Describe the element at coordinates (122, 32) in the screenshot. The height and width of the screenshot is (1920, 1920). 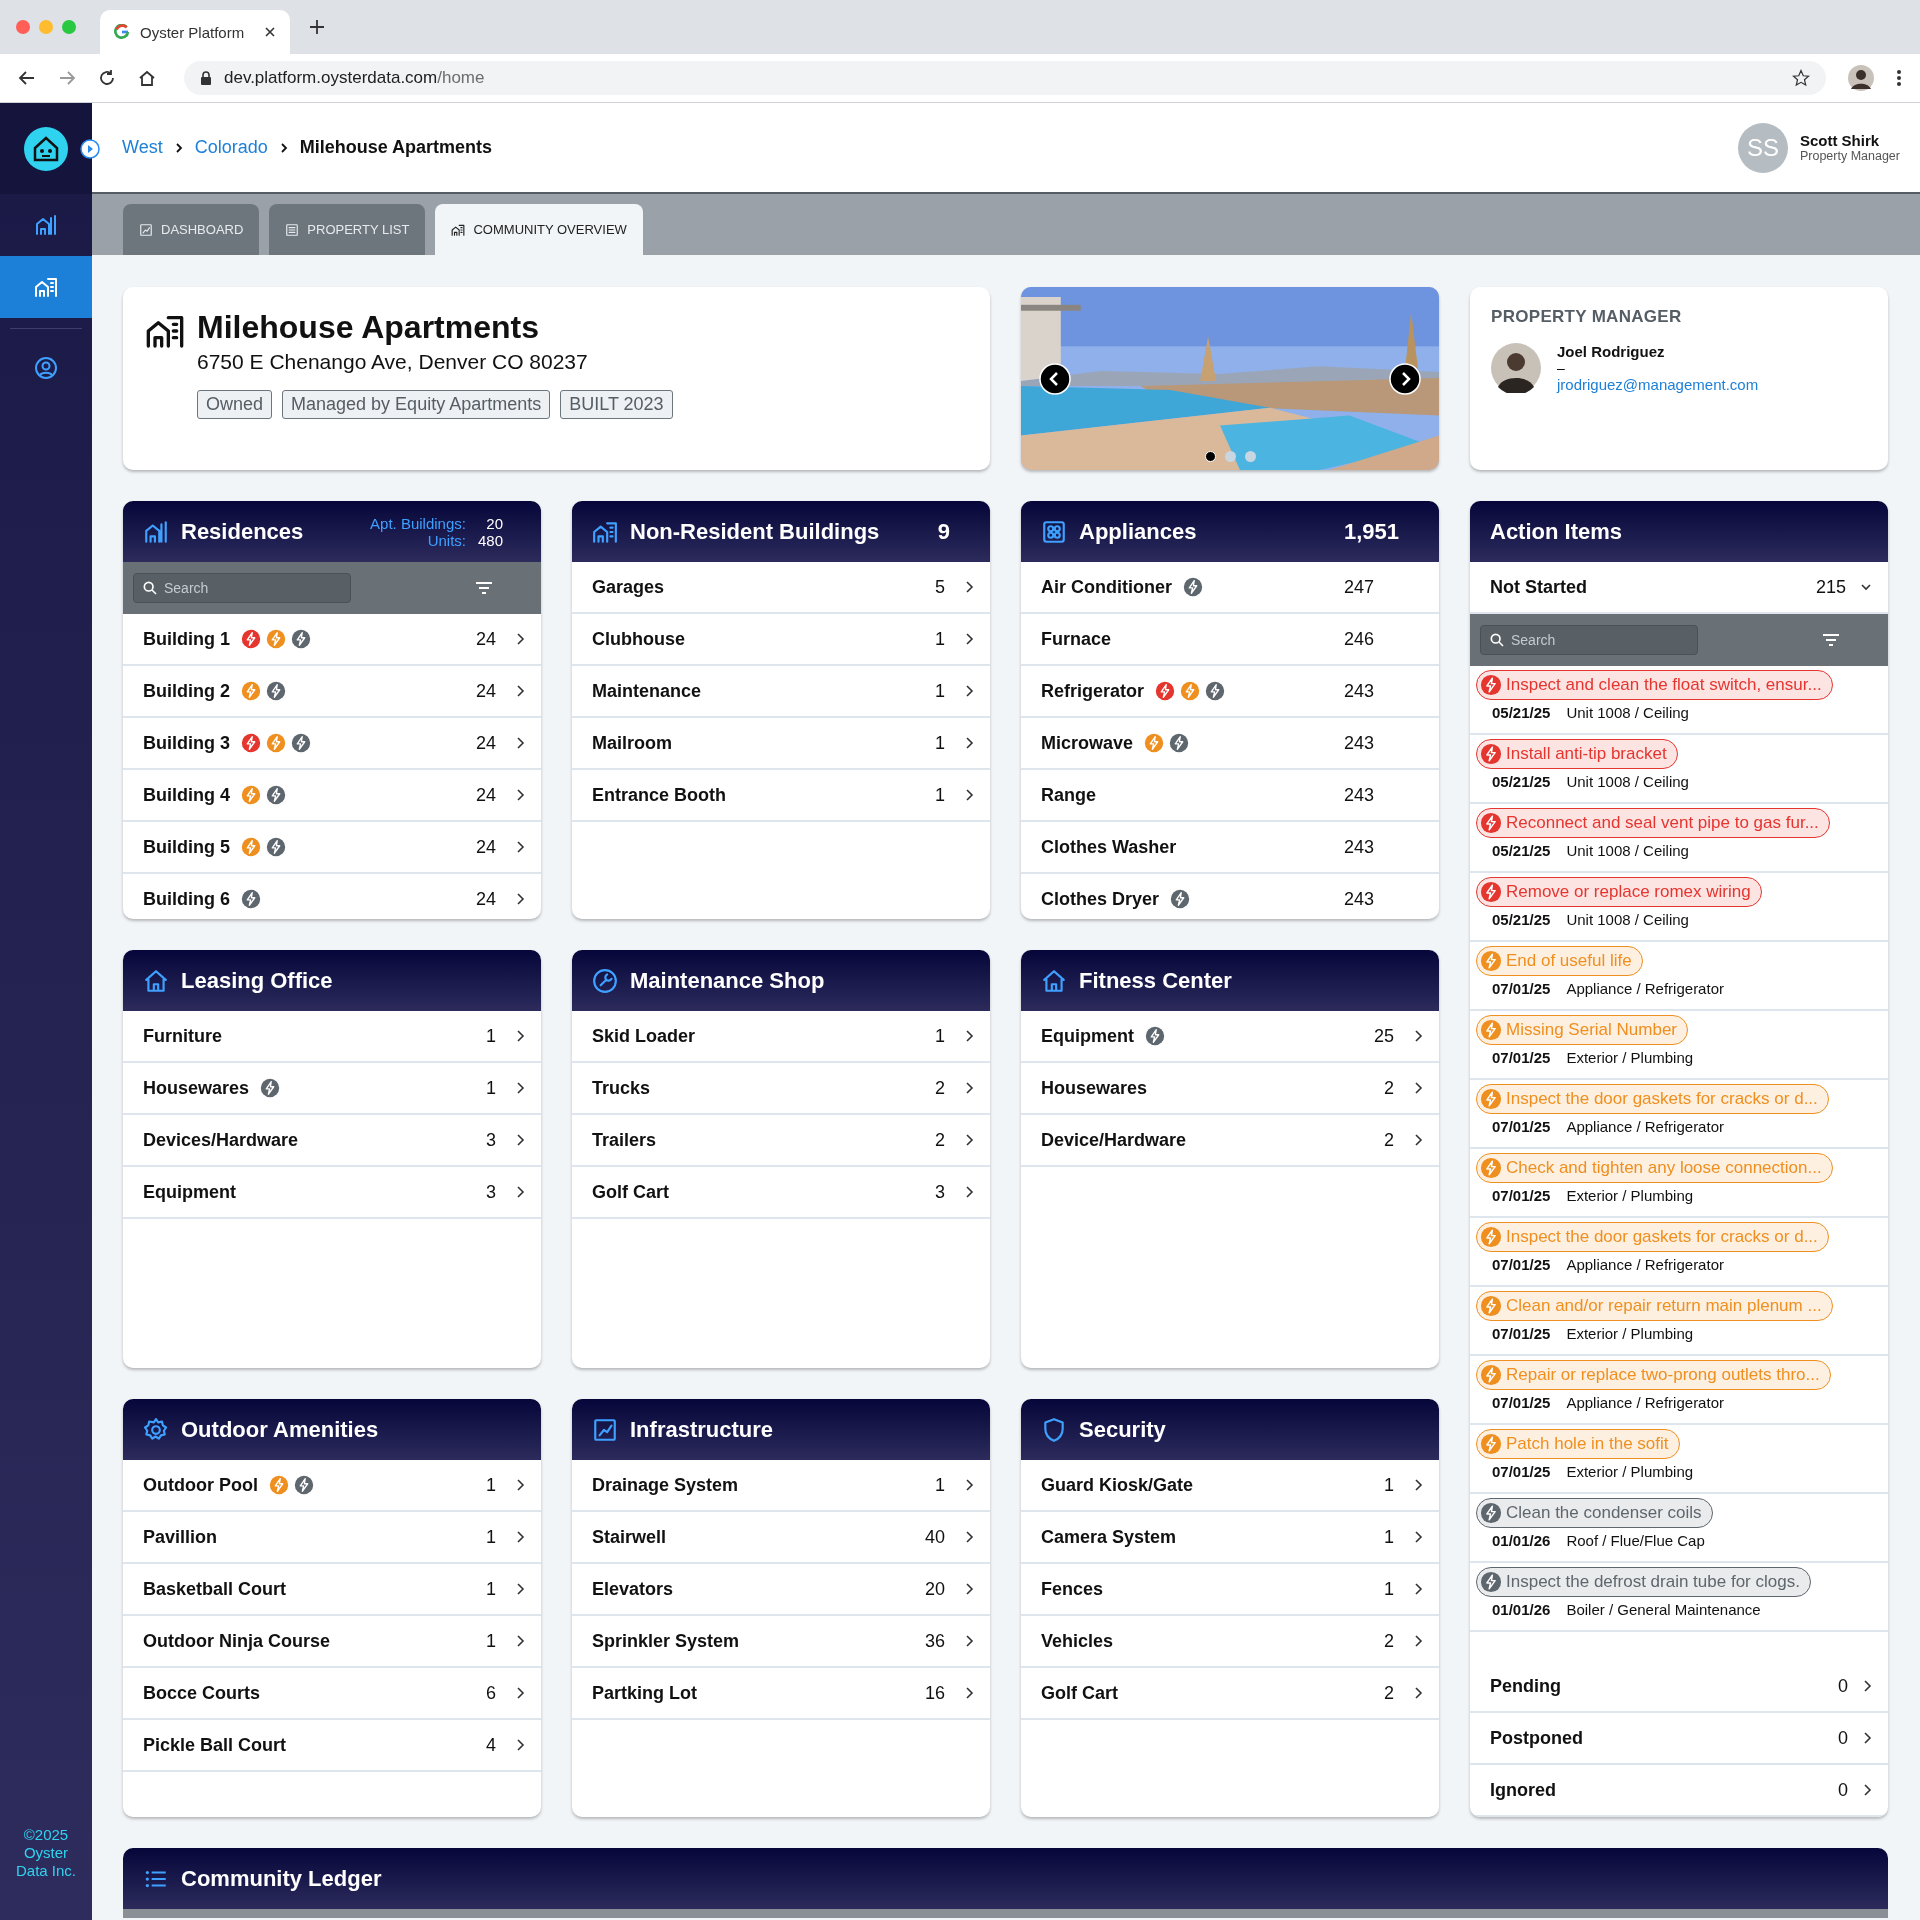
I see `favicon-icon` at that location.